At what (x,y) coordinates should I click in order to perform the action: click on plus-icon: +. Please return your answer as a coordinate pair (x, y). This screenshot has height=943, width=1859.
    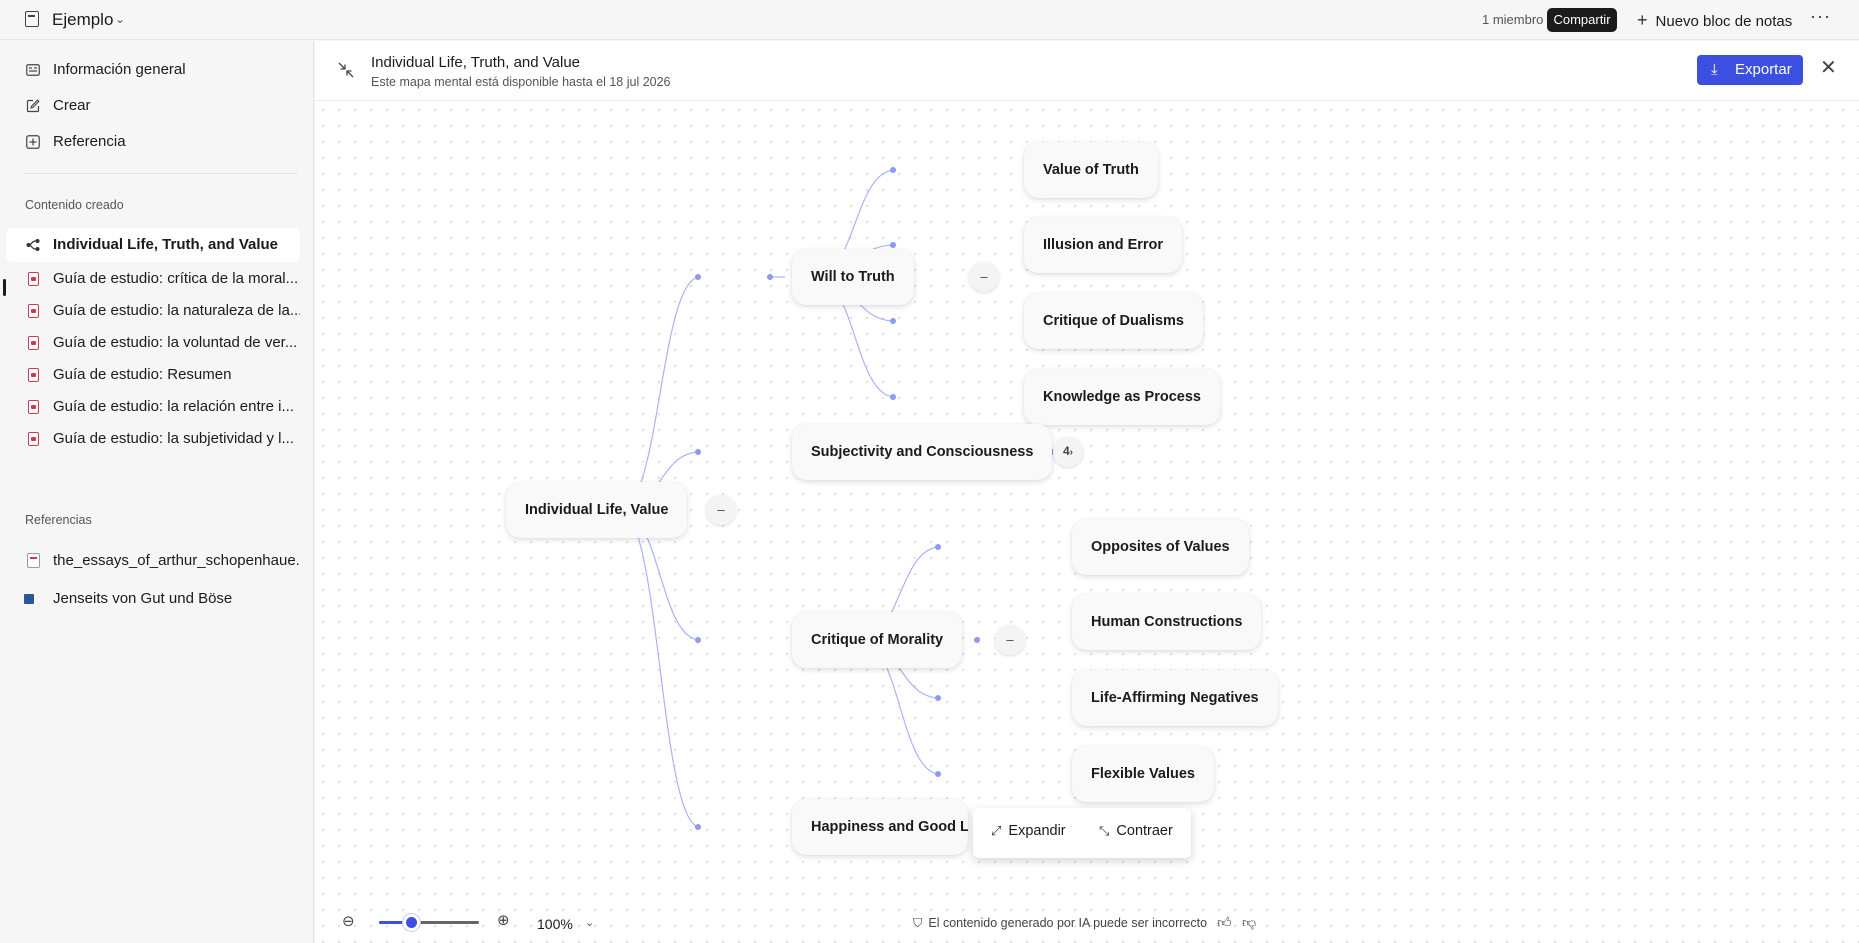
    Looking at the image, I should click on (1642, 20).